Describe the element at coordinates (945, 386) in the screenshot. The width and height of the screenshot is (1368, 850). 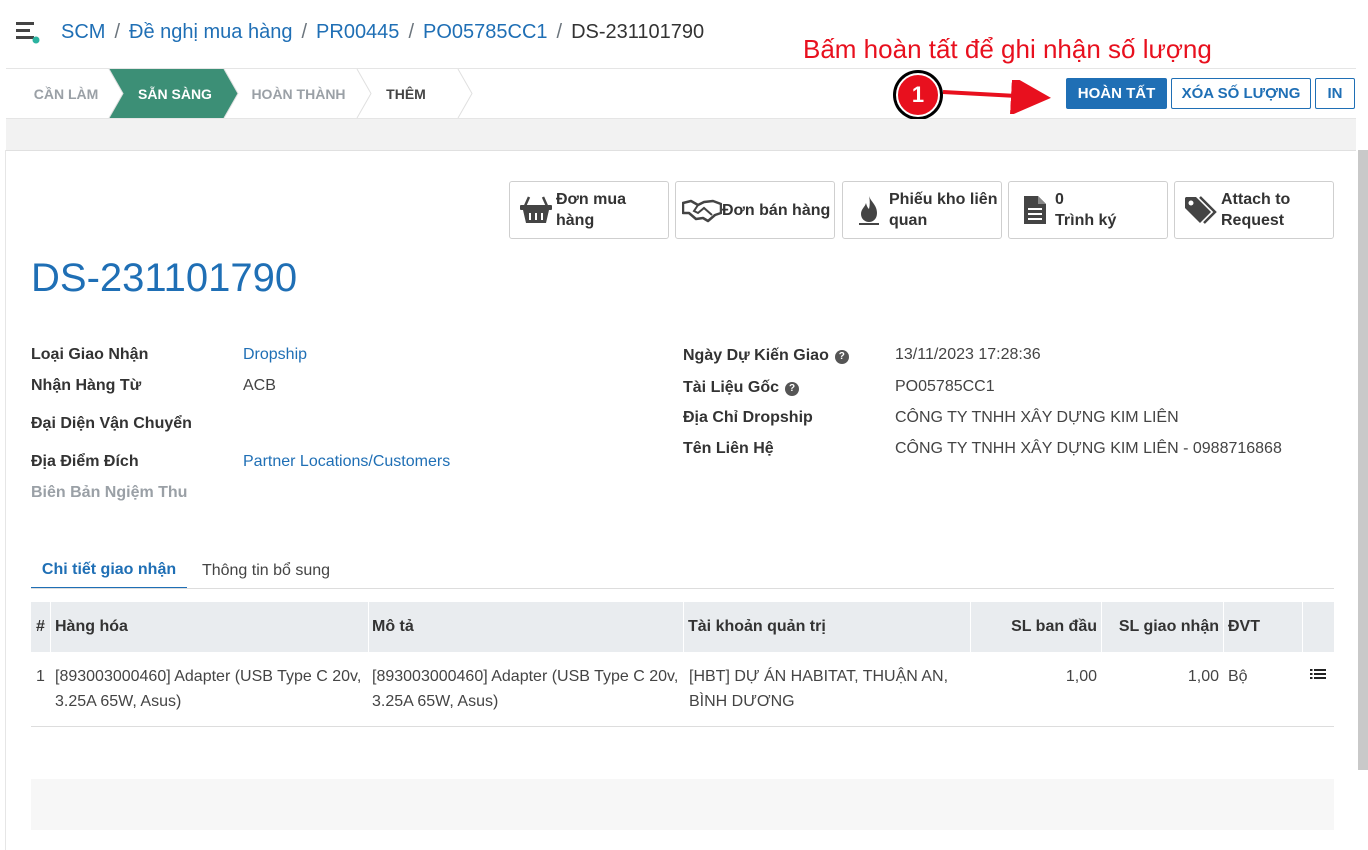
I see `origin-value: PO05785CC1` at that location.